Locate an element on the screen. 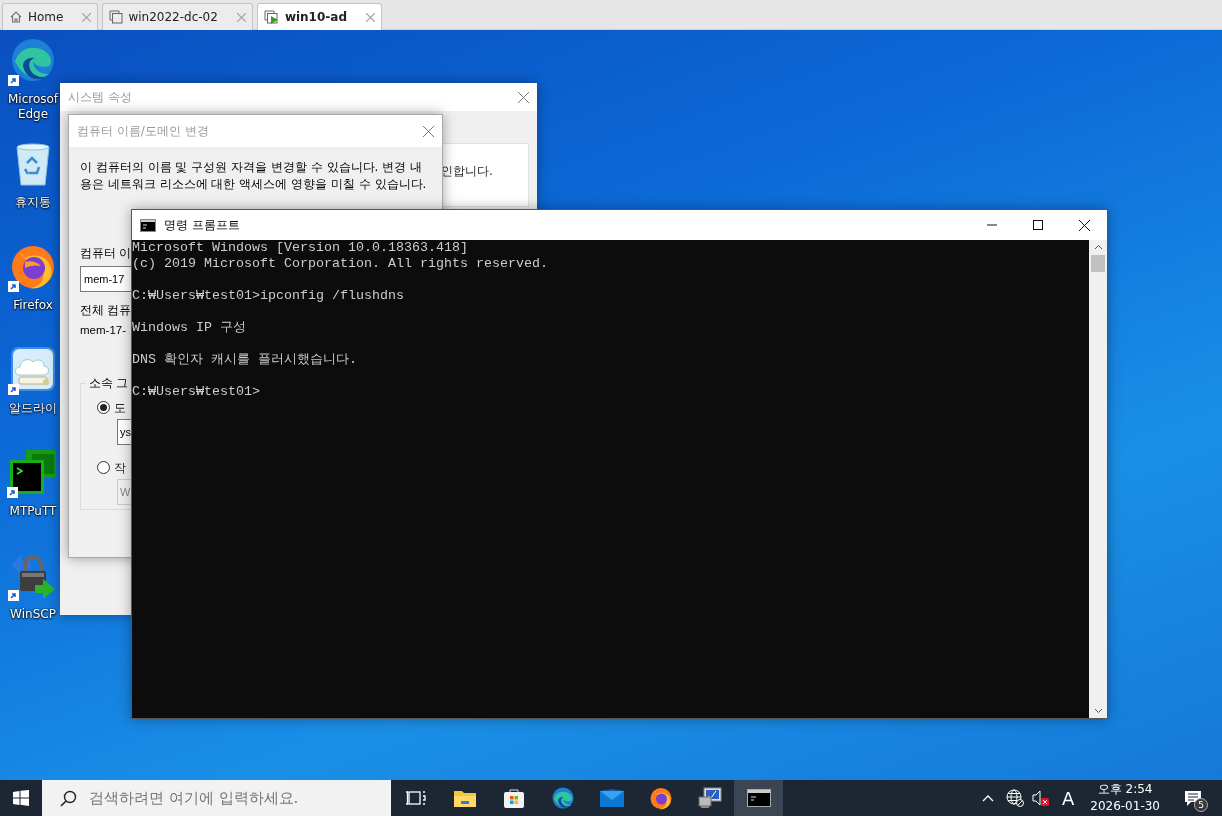 This screenshot has height=816, width=1222. scroll-up-icon is located at coordinates (1098, 247).